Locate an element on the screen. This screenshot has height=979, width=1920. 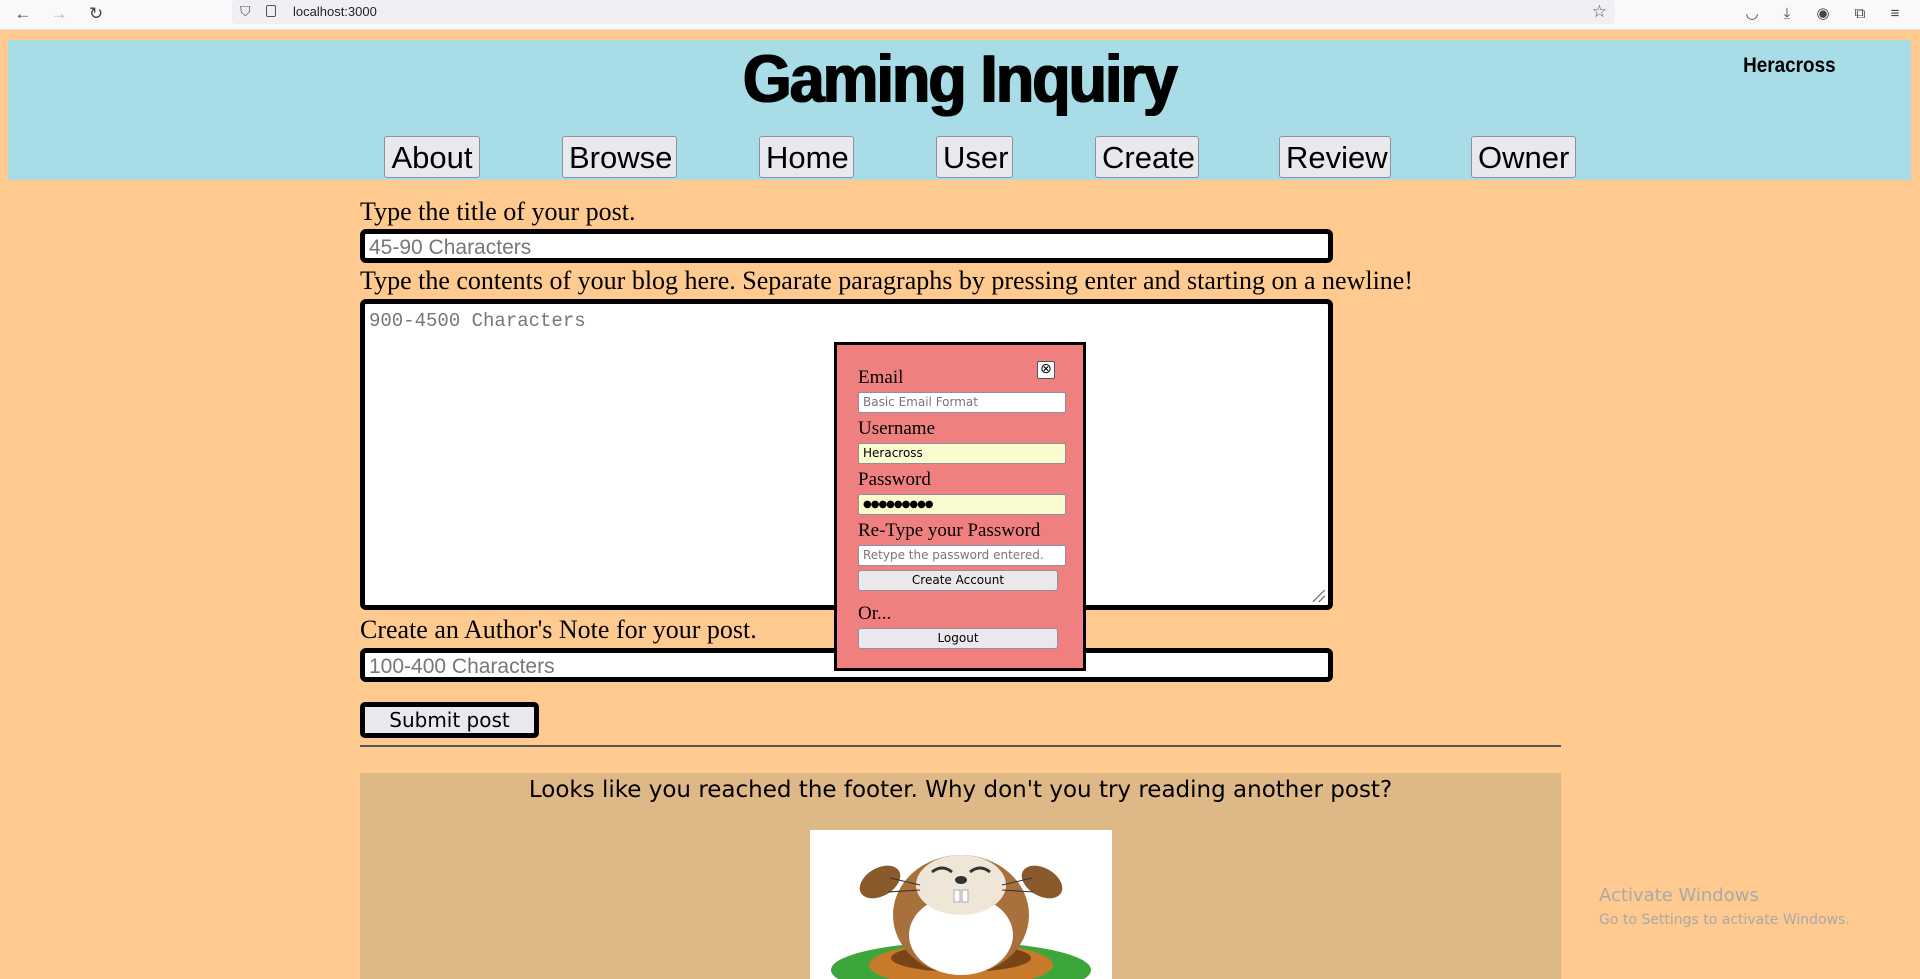
page-icon is located at coordinates (271, 11).